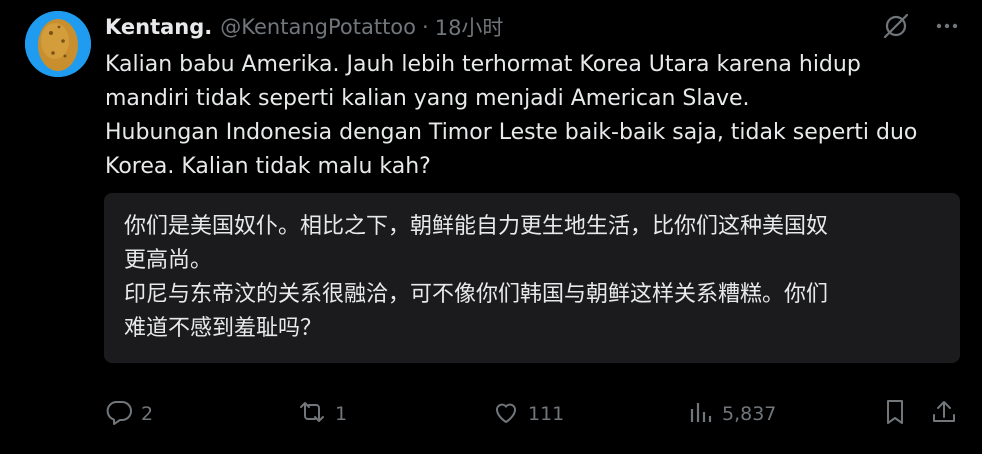  I want to click on like-button: 111, so click(528, 414).